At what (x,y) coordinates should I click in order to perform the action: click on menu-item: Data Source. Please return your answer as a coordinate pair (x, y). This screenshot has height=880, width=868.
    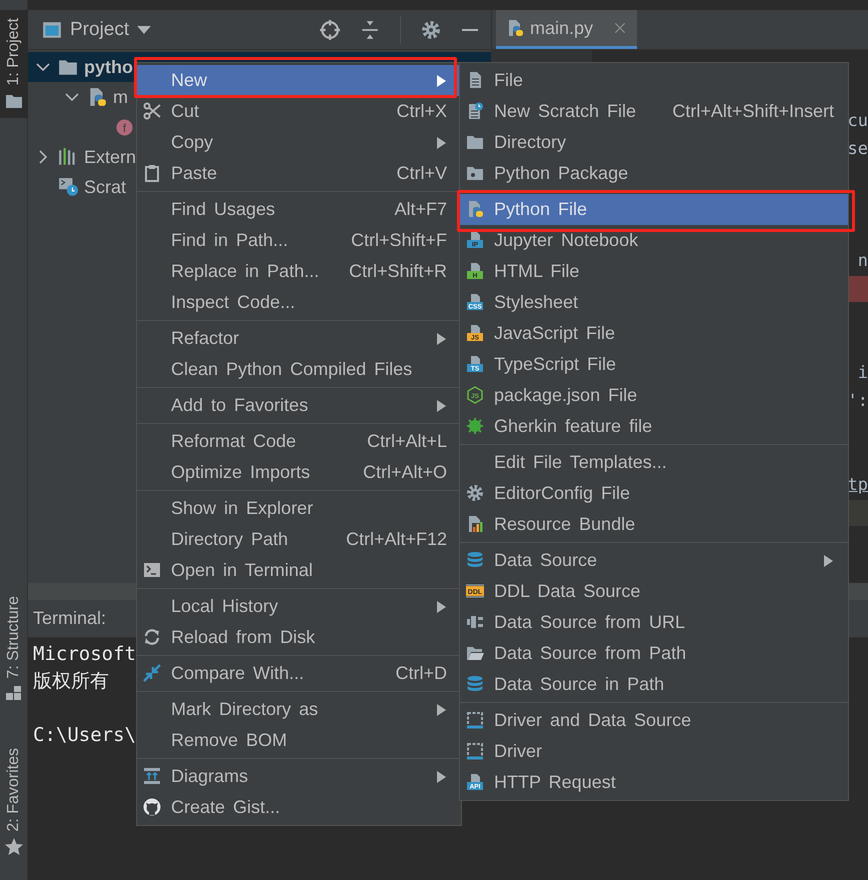
    Looking at the image, I should click on (654, 560).